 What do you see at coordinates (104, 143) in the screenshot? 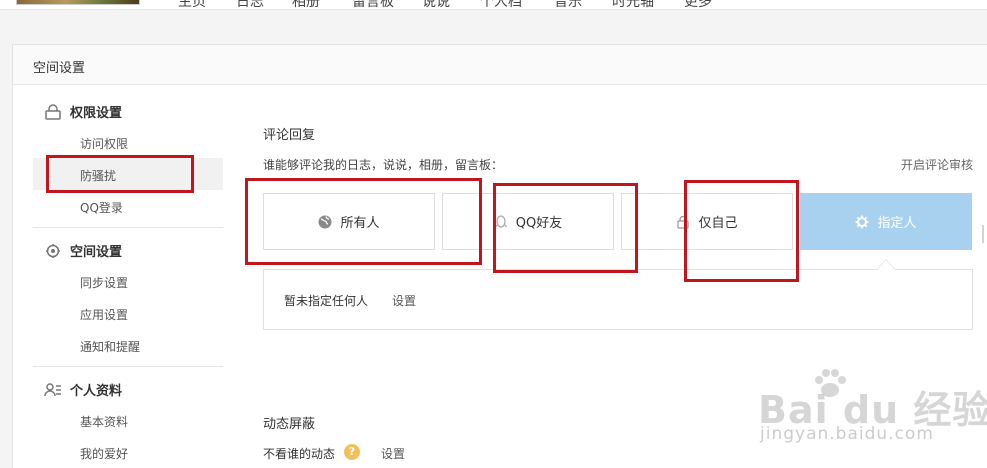
I see `sidebar-item-access: 访问权限` at bounding box center [104, 143].